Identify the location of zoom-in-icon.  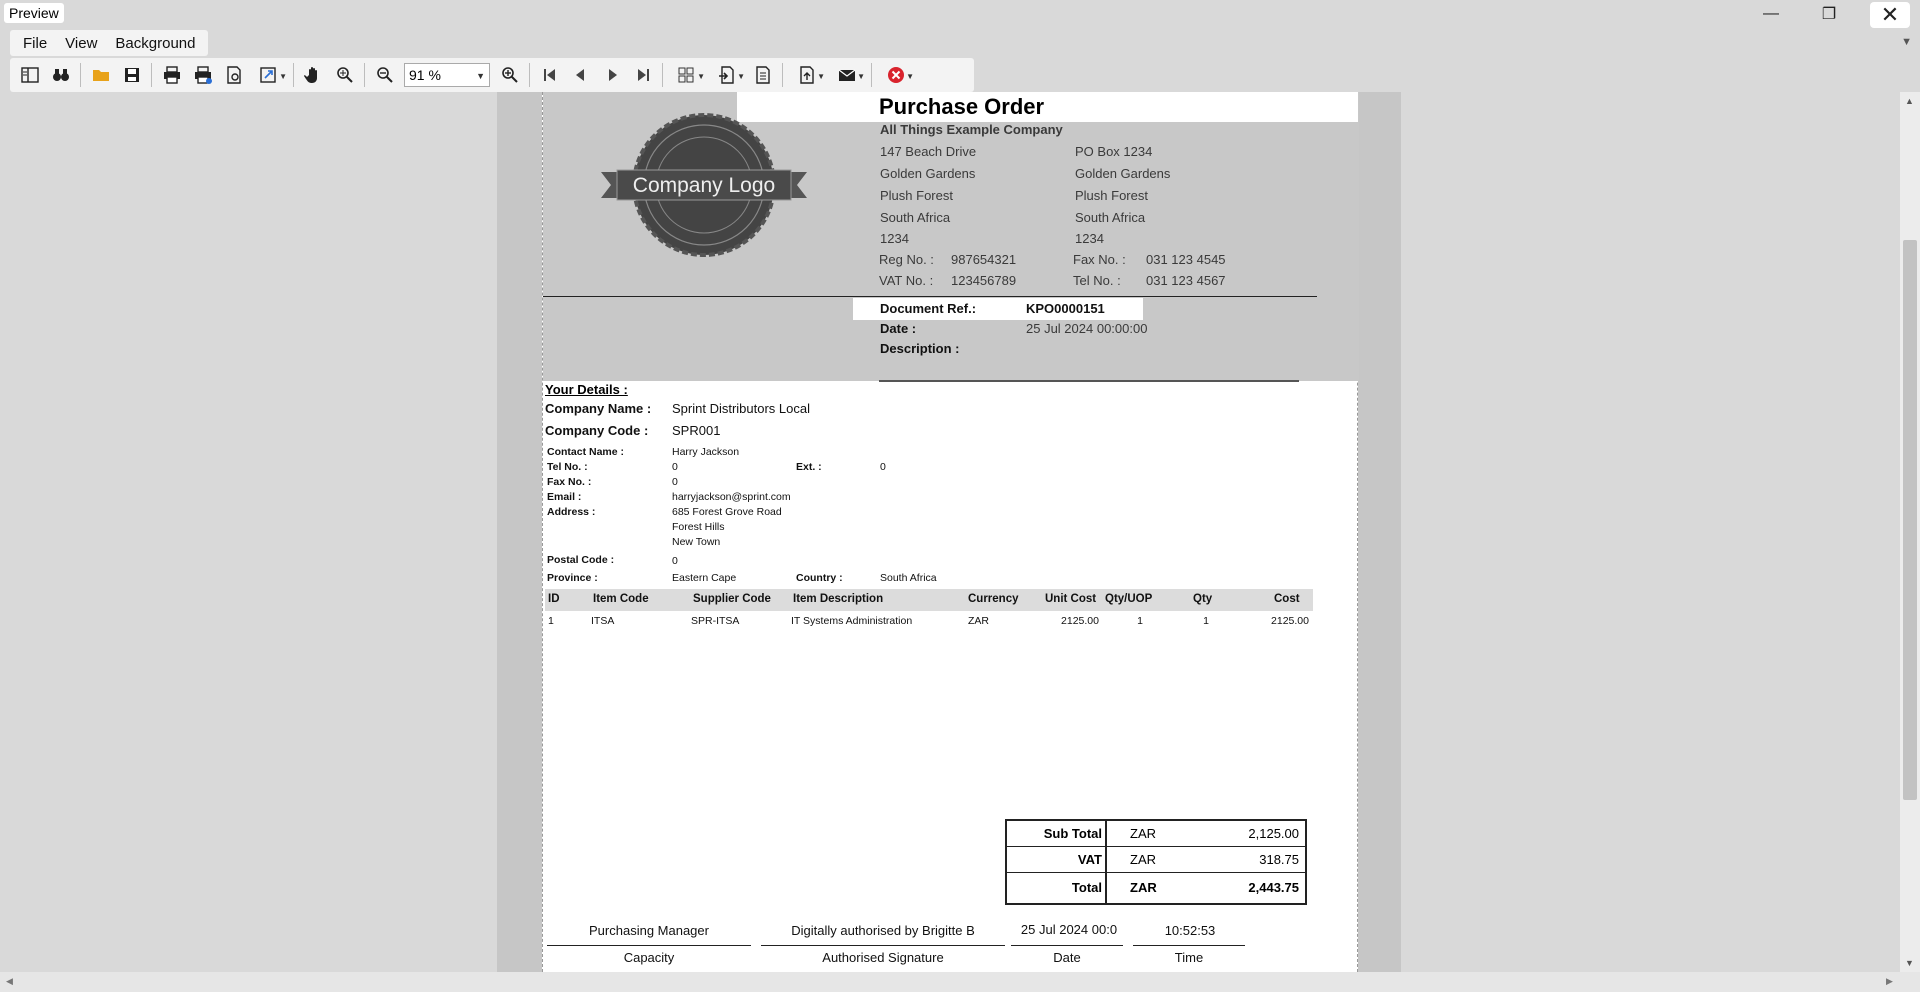
(509, 75).